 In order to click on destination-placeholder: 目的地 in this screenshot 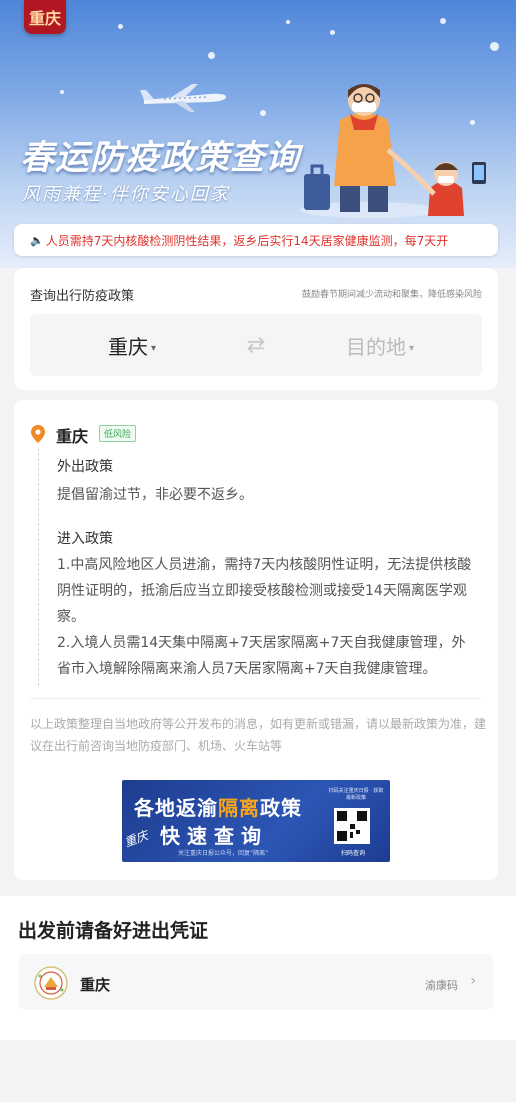, I will do `click(375, 346)`.